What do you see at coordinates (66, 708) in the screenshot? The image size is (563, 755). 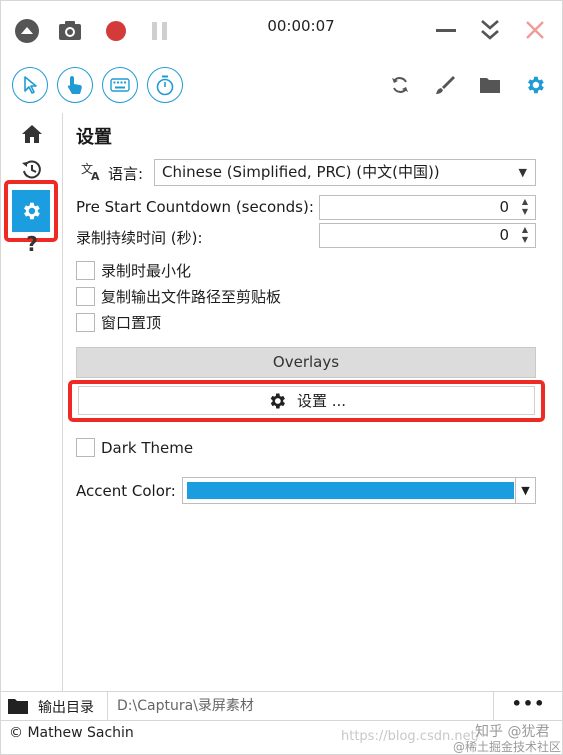 I see `output-folder-label: 输出目录` at bounding box center [66, 708].